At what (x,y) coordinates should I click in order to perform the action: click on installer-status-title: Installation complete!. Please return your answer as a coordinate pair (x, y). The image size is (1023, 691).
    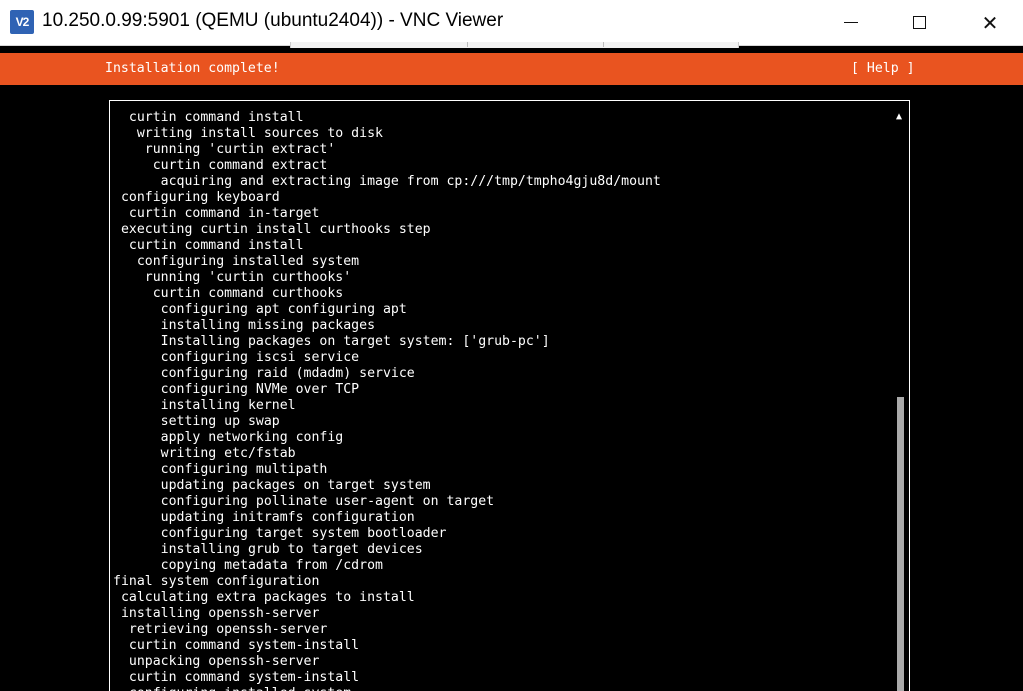
    Looking at the image, I should click on (192, 68).